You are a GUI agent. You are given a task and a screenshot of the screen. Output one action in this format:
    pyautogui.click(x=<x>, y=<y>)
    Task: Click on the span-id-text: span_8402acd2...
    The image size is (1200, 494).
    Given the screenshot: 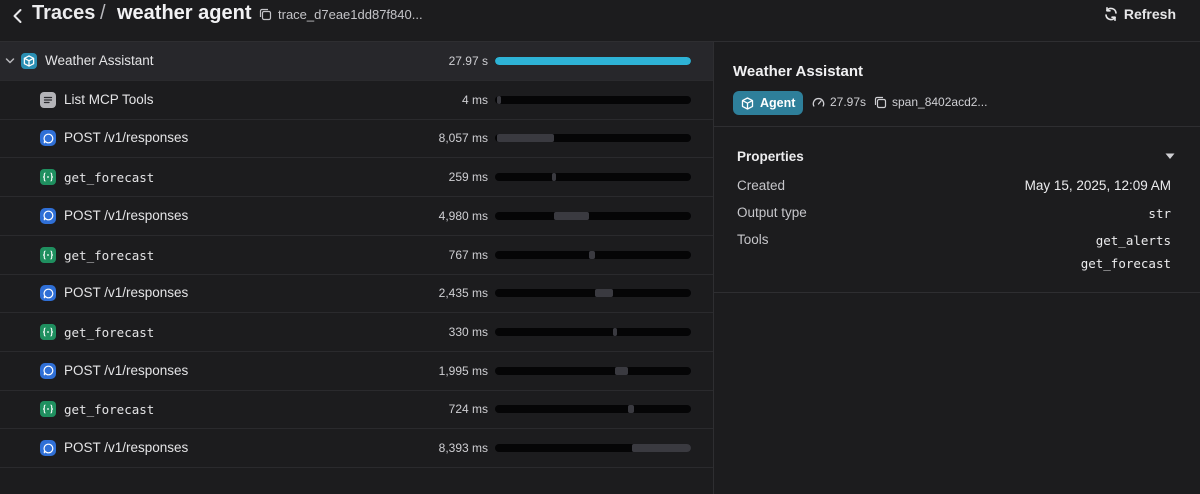 What is the action you would take?
    pyautogui.click(x=940, y=102)
    